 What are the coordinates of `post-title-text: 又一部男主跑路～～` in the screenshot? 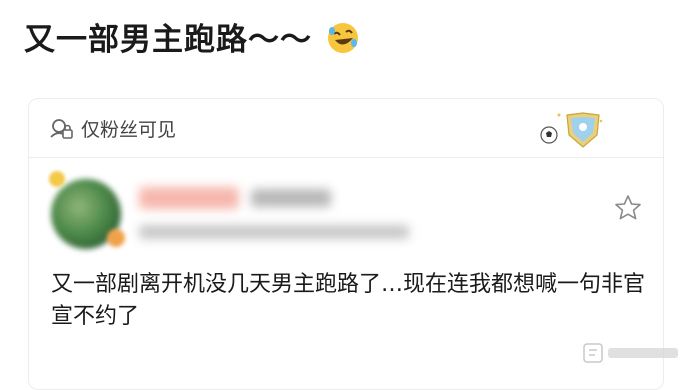 It's located at (168, 40).